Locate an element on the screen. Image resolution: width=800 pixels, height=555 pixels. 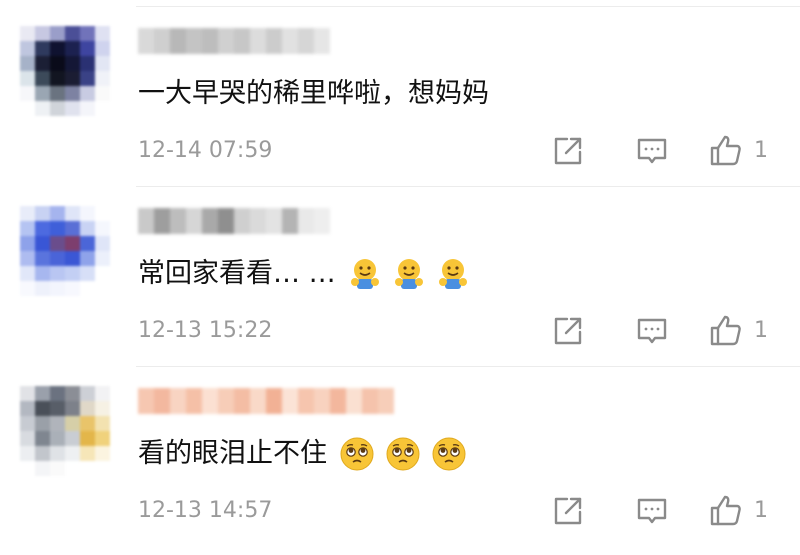
hugging-emoji-icon is located at coordinates (364, 274).